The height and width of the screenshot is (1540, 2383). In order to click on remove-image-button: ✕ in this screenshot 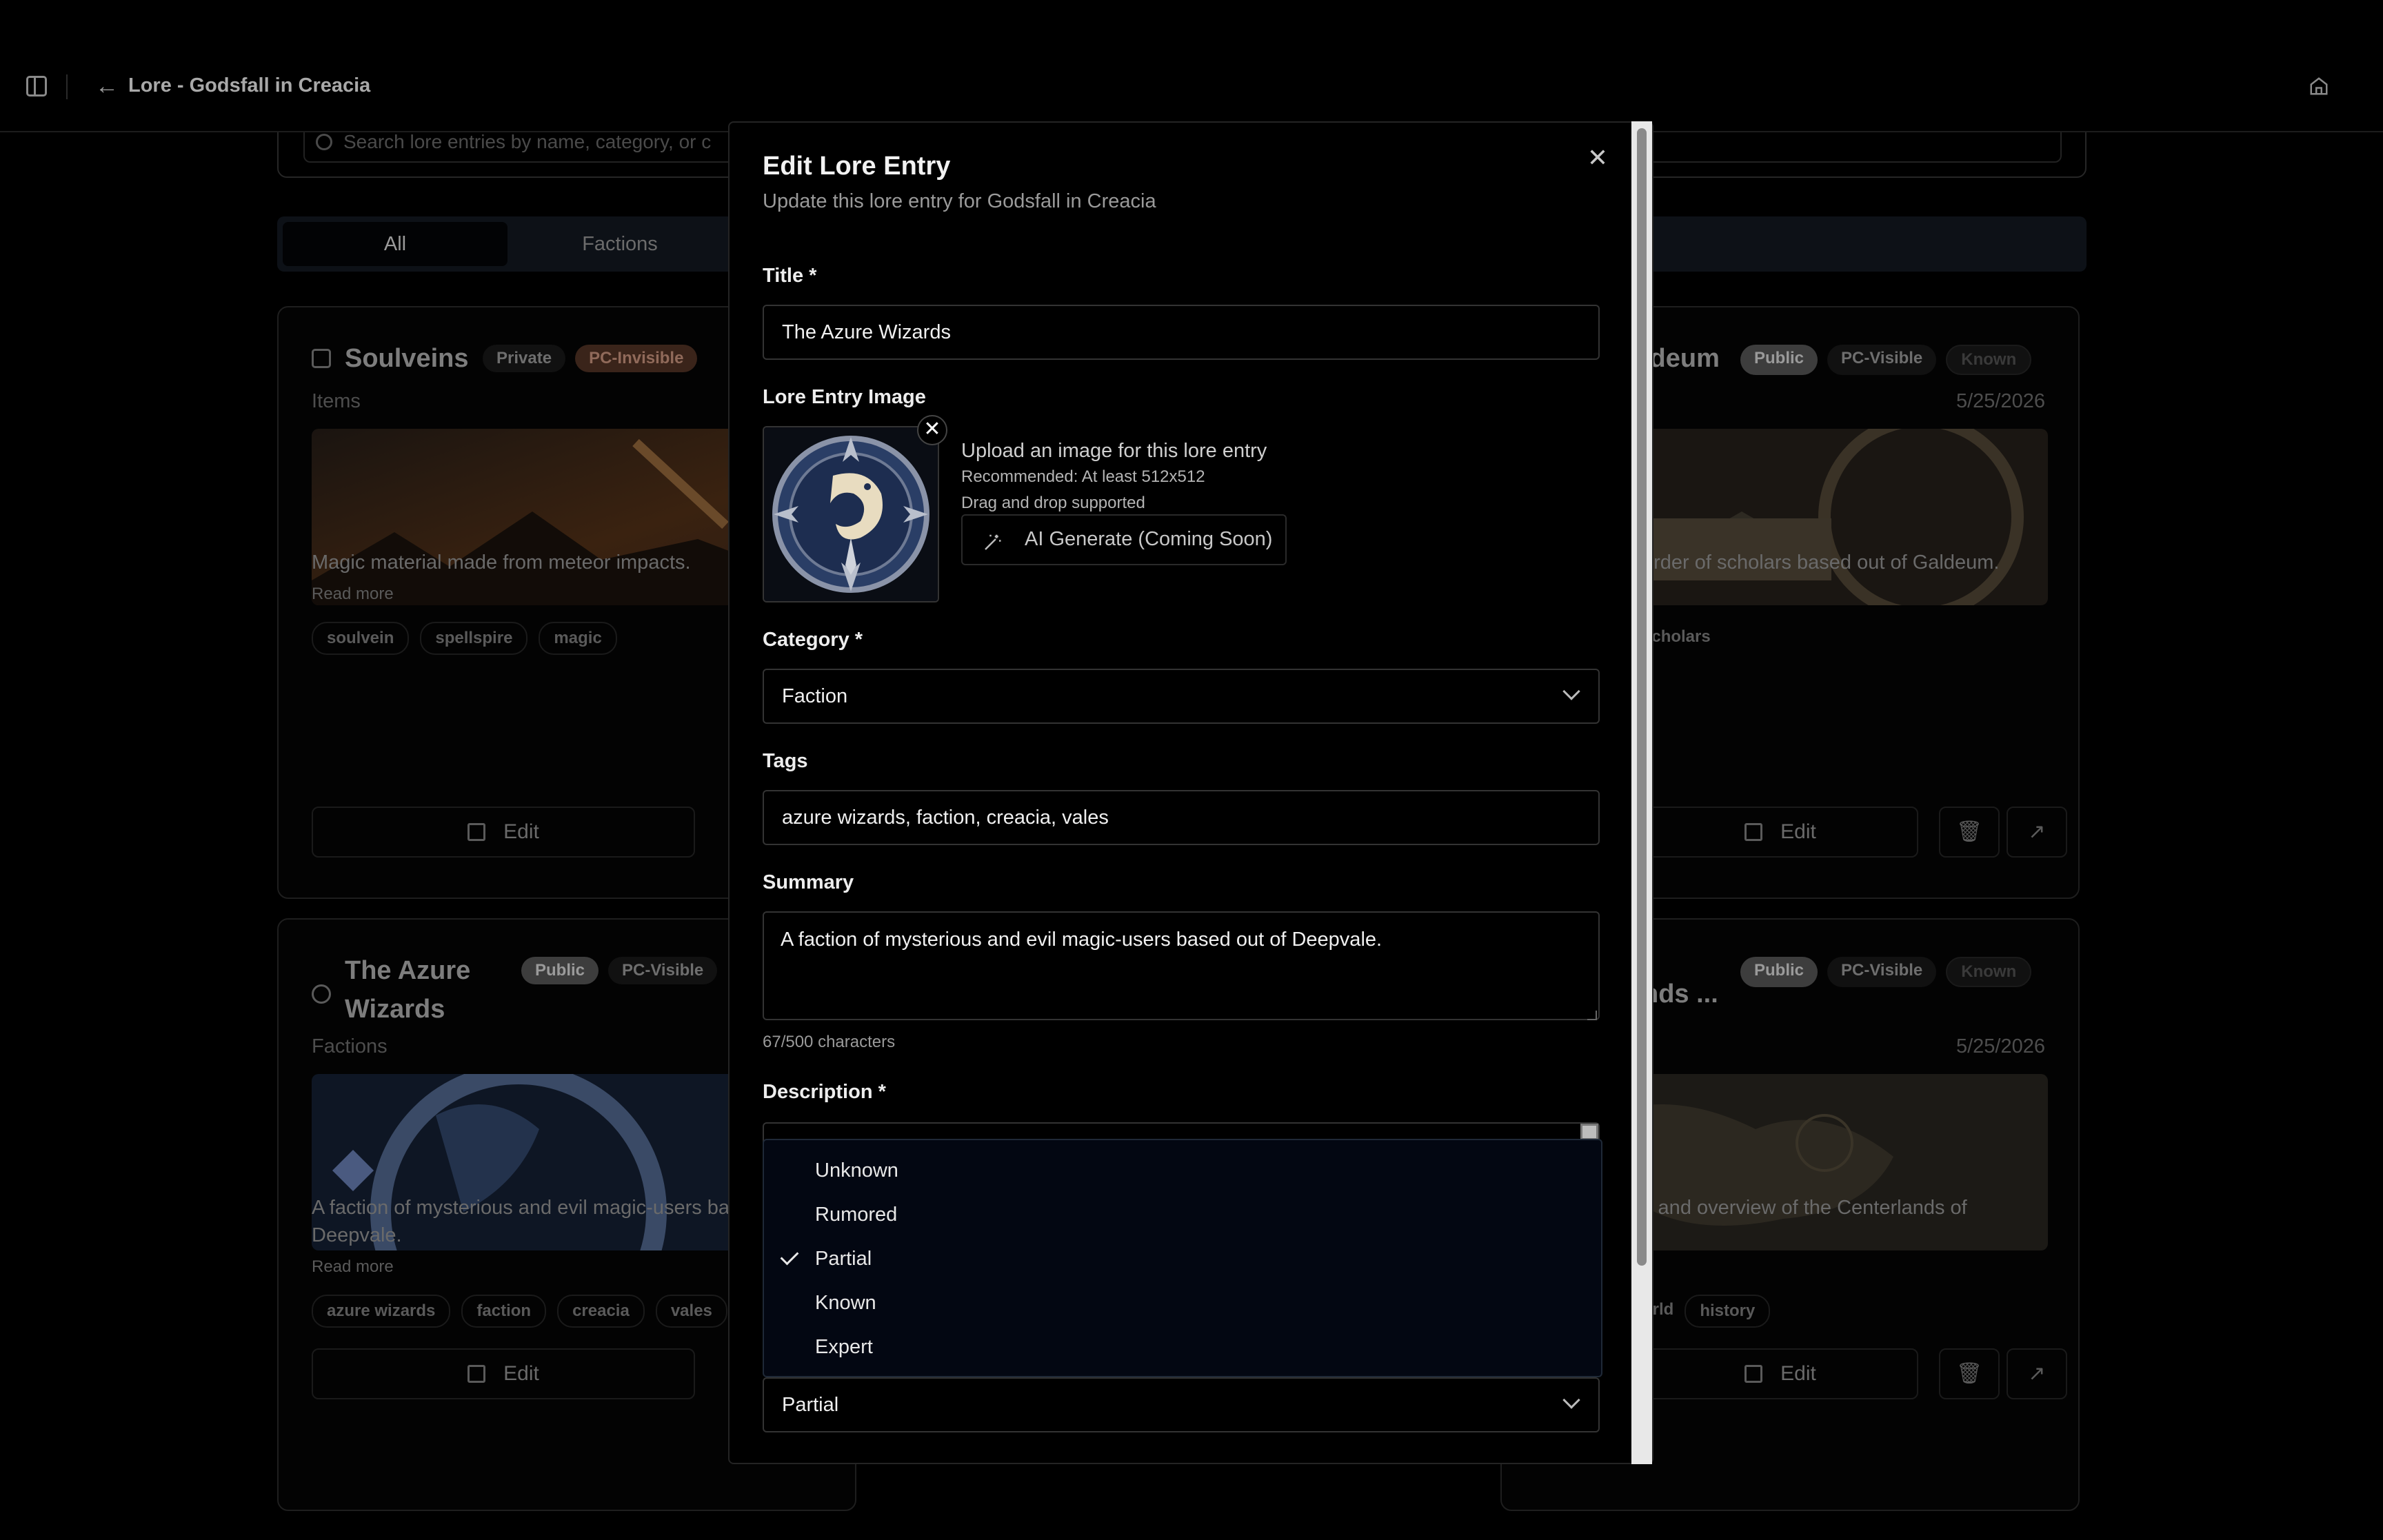, I will do `click(932, 430)`.